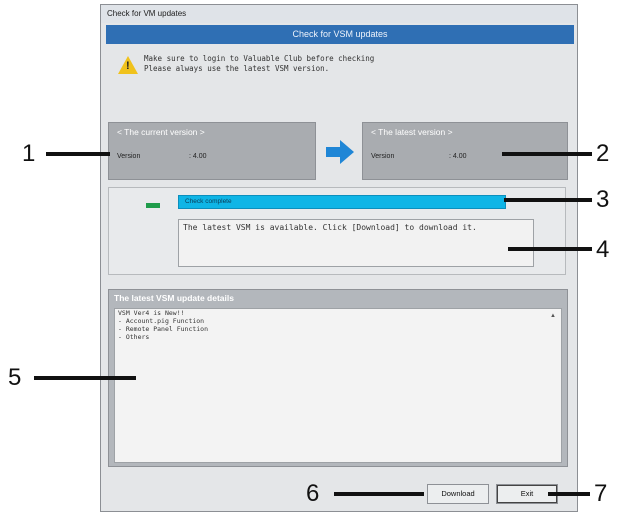  Describe the element at coordinates (383, 156) in the screenshot. I see `latest-version-label: Version` at that location.